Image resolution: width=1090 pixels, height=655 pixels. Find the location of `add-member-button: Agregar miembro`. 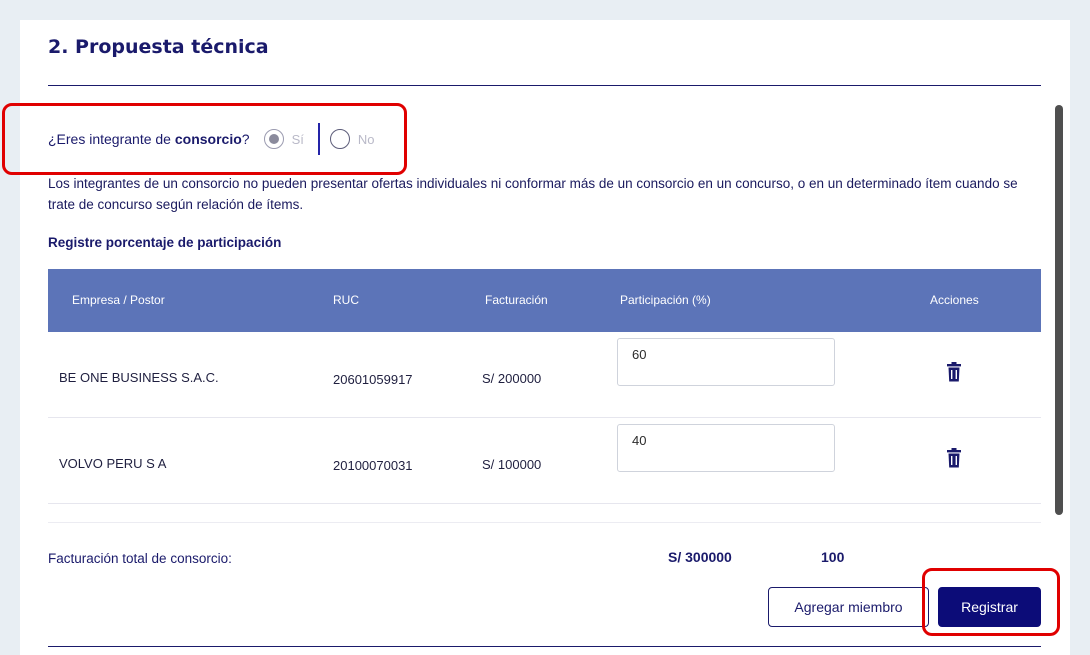

add-member-button: Agregar miembro is located at coordinates (848, 607).